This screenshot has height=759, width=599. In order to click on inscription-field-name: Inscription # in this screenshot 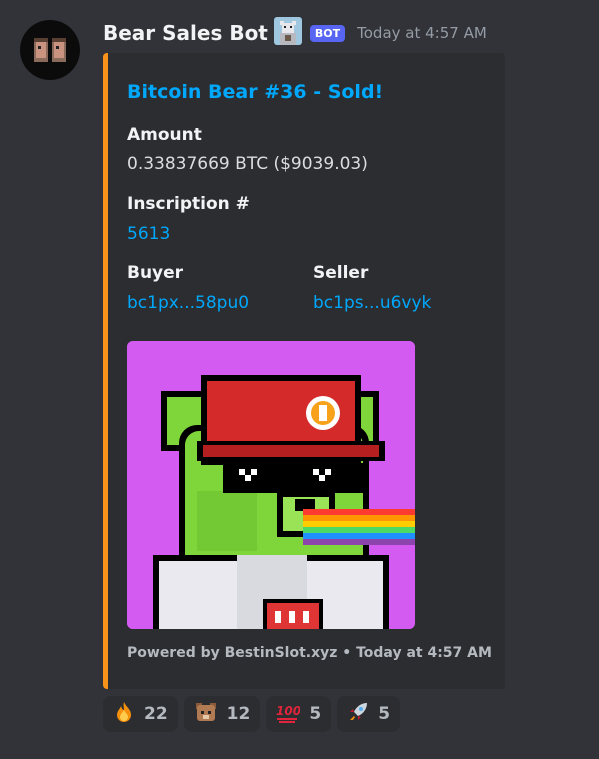, I will do `click(188, 204)`.